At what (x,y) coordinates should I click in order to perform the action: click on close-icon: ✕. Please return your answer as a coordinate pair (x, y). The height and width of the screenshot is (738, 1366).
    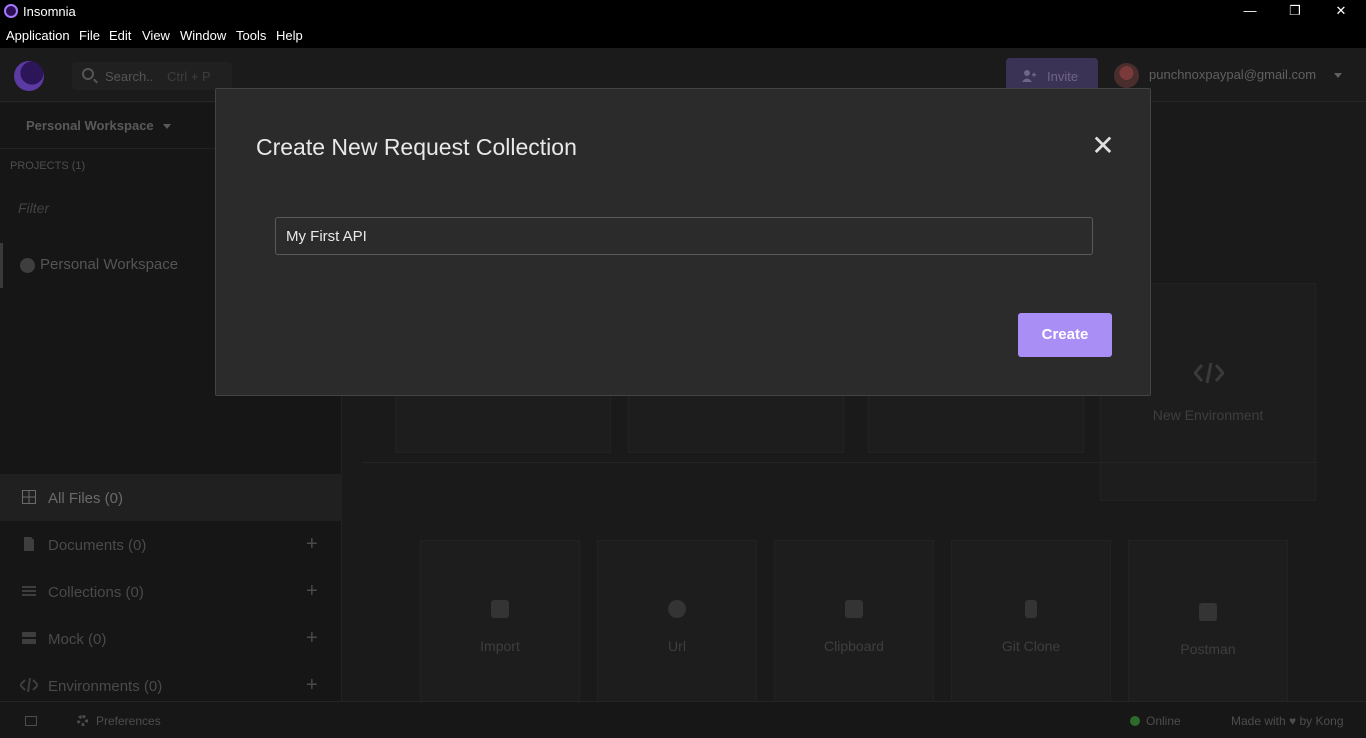
    Looking at the image, I should click on (1103, 146).